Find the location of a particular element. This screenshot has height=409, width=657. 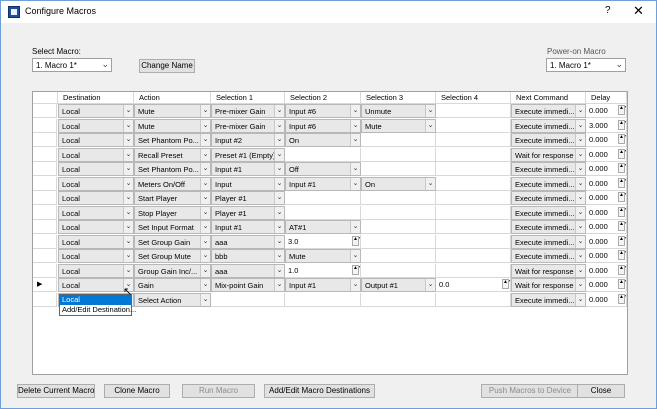

power-on-macro-combo: 1. Macro 1* ⌄ is located at coordinates (586, 65).